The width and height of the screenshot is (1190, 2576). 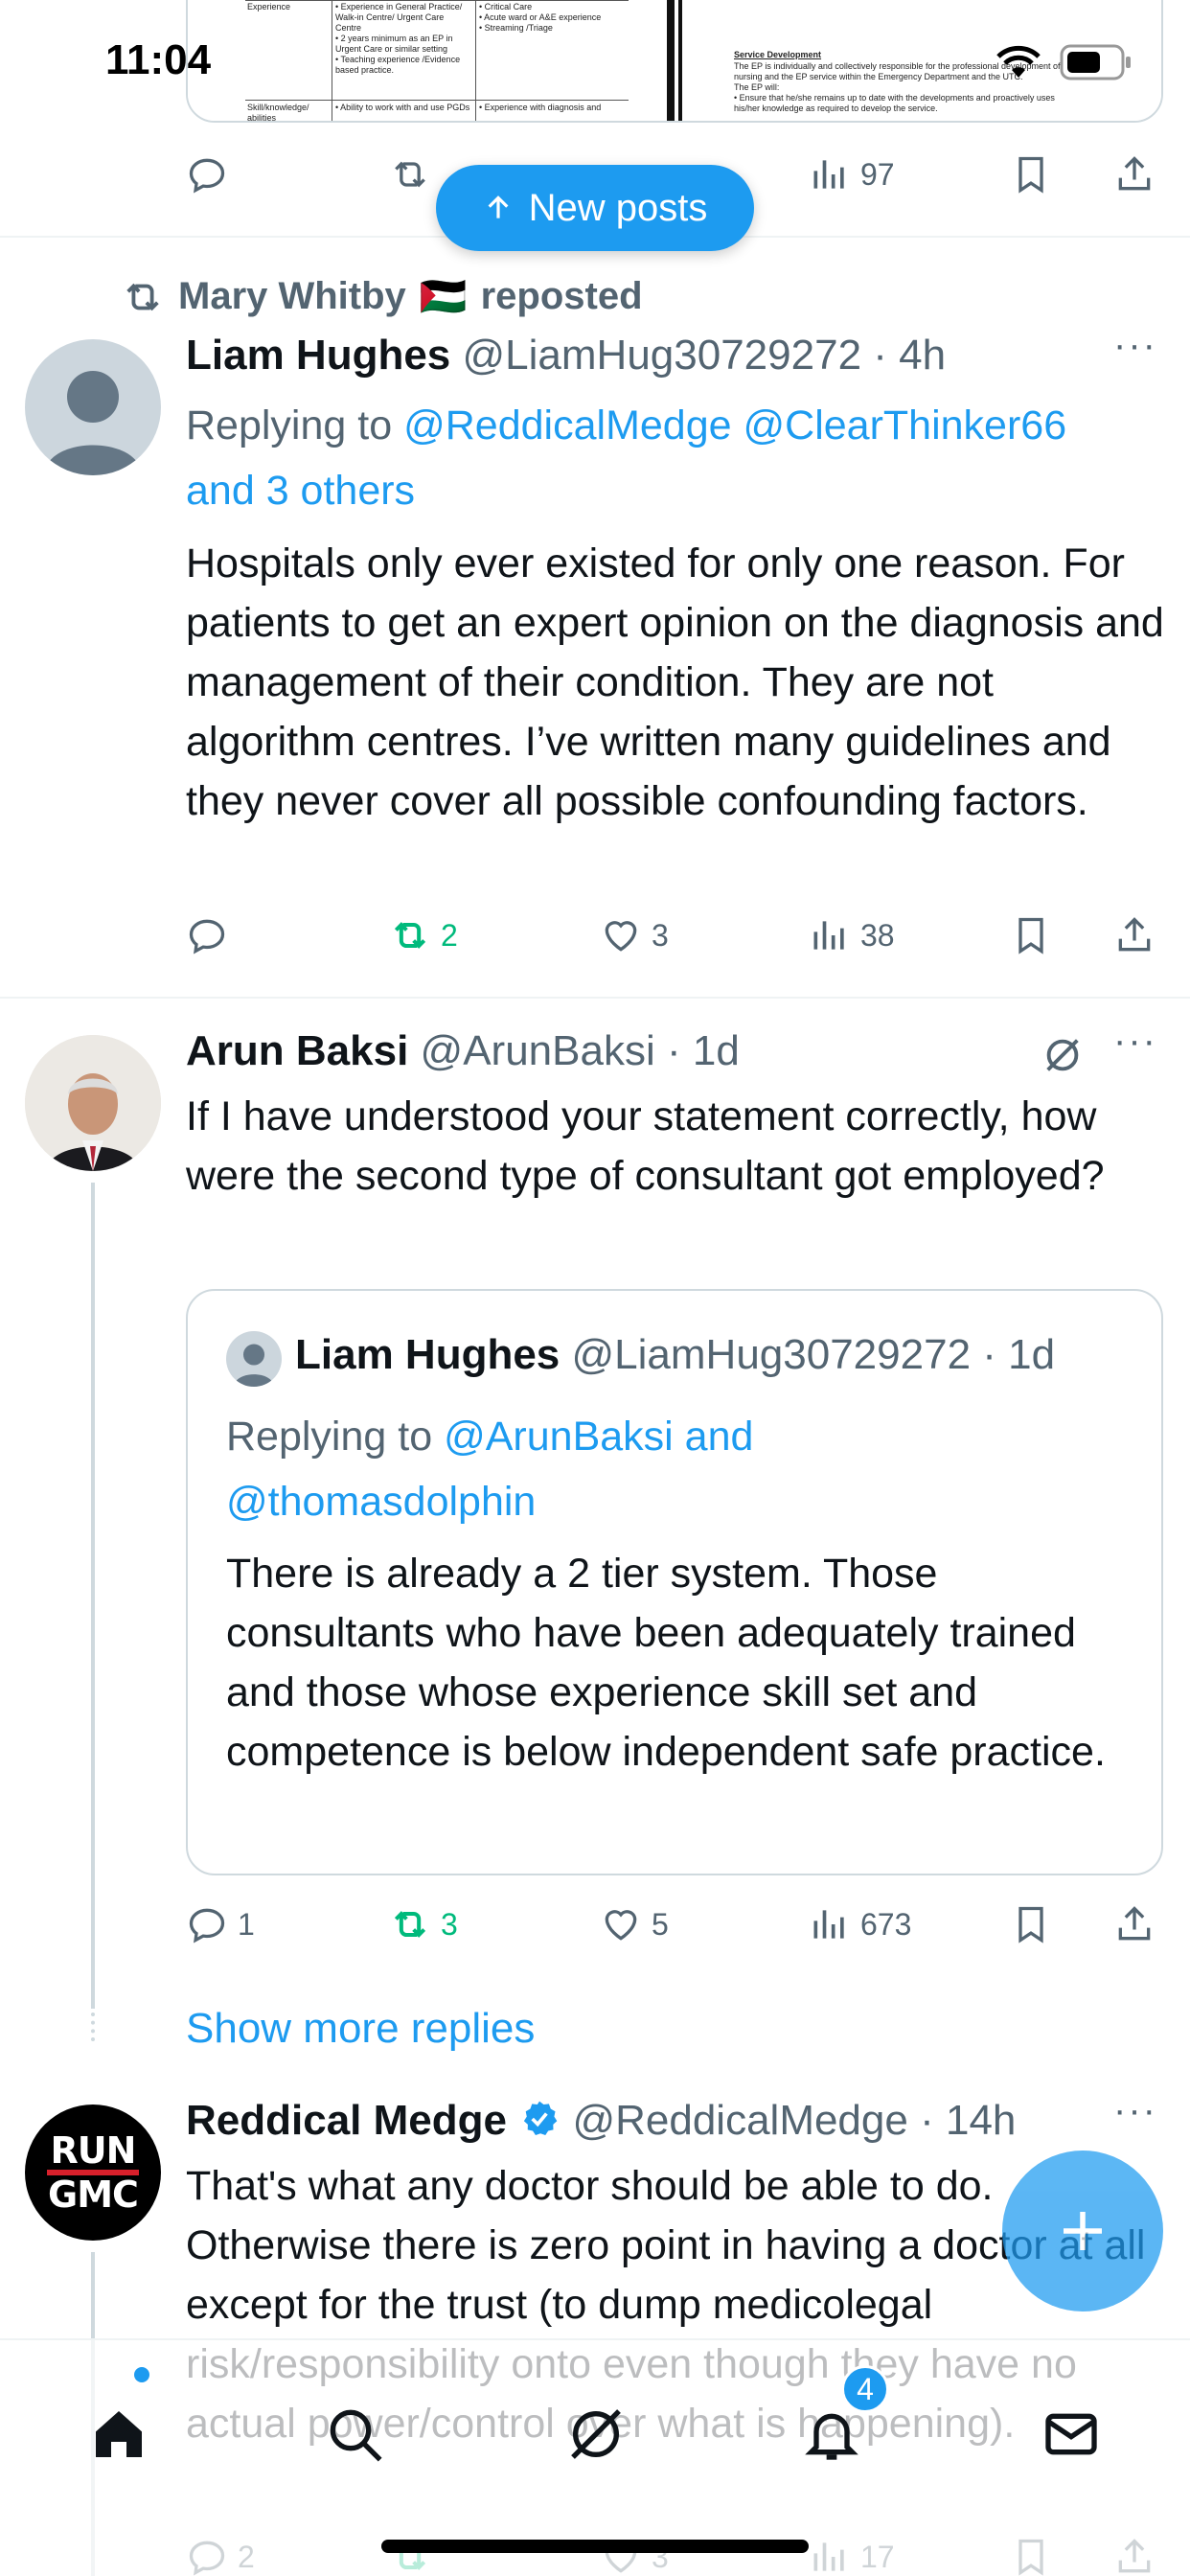 I want to click on home-unread-dot, so click(x=141, y=2374).